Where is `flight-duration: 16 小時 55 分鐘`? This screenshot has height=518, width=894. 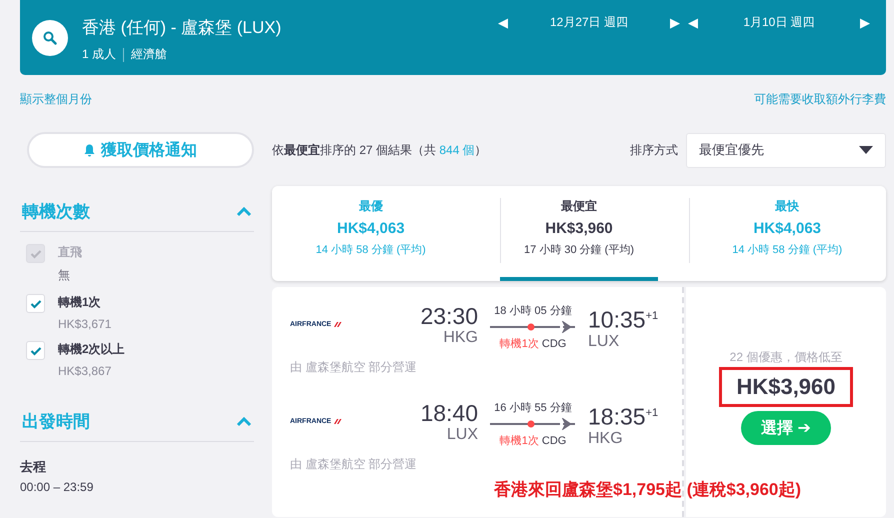
flight-duration: 16 小時 55 分鐘 is located at coordinates (533, 408).